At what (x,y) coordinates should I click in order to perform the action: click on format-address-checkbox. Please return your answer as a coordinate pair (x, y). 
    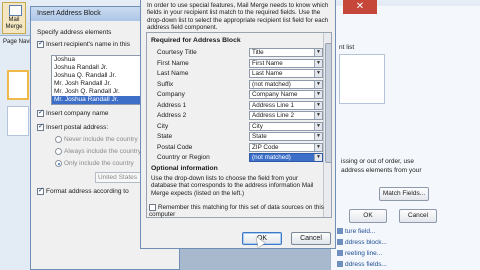
    Looking at the image, I should click on (40, 190).